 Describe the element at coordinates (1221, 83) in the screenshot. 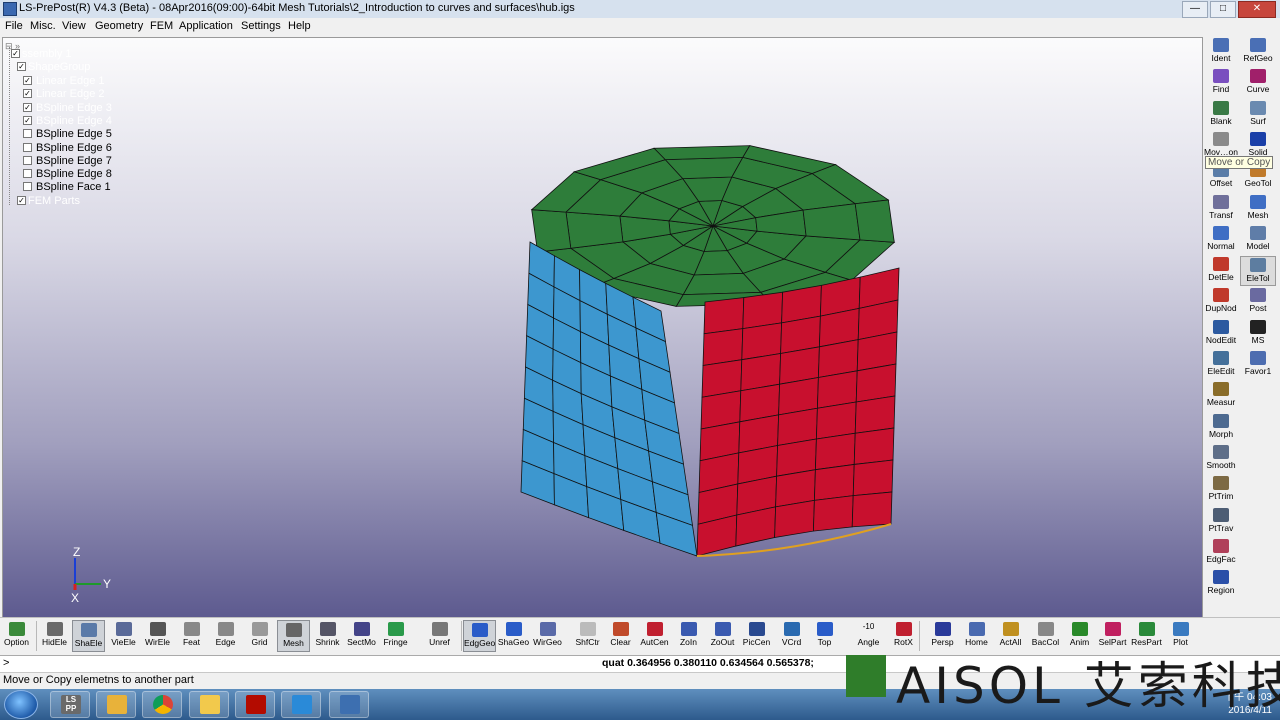

I see `tool-find-button: Find` at that location.